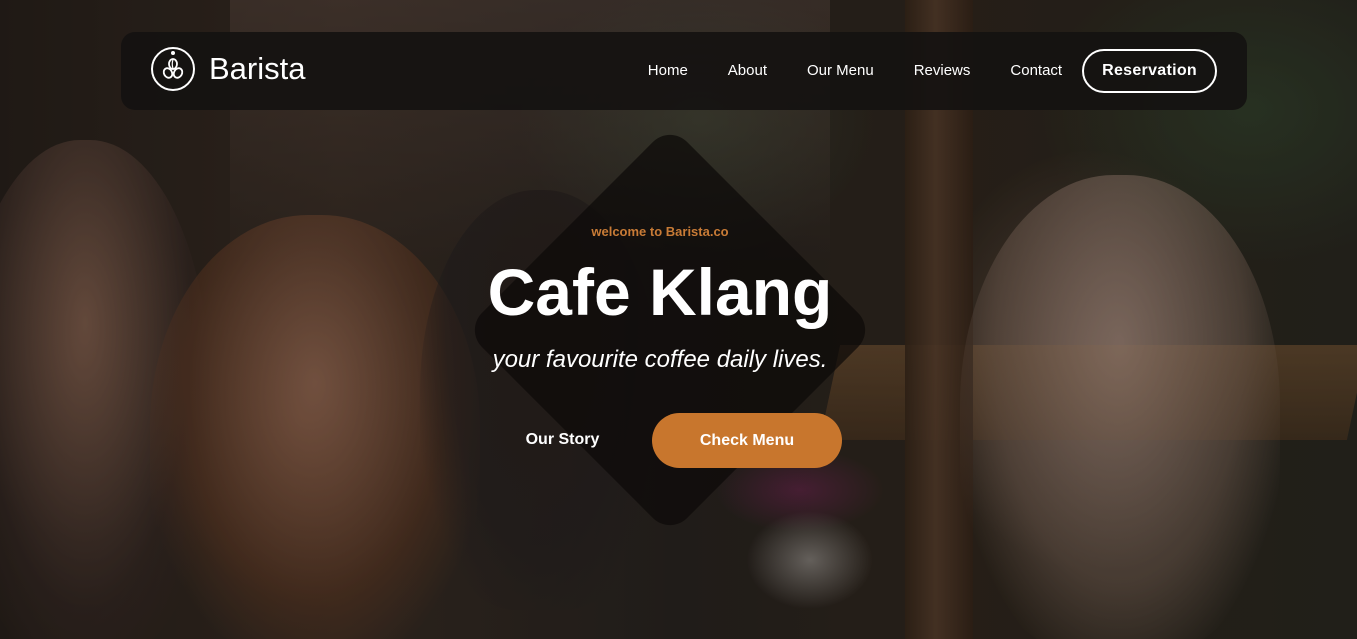 The height and width of the screenshot is (639, 1357). I want to click on our-story-link: Our Story, so click(562, 440).